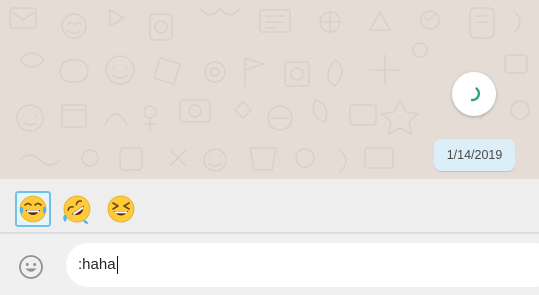 This screenshot has height=295, width=539. I want to click on emoji-suggestion-squinting-grin, so click(121, 209).